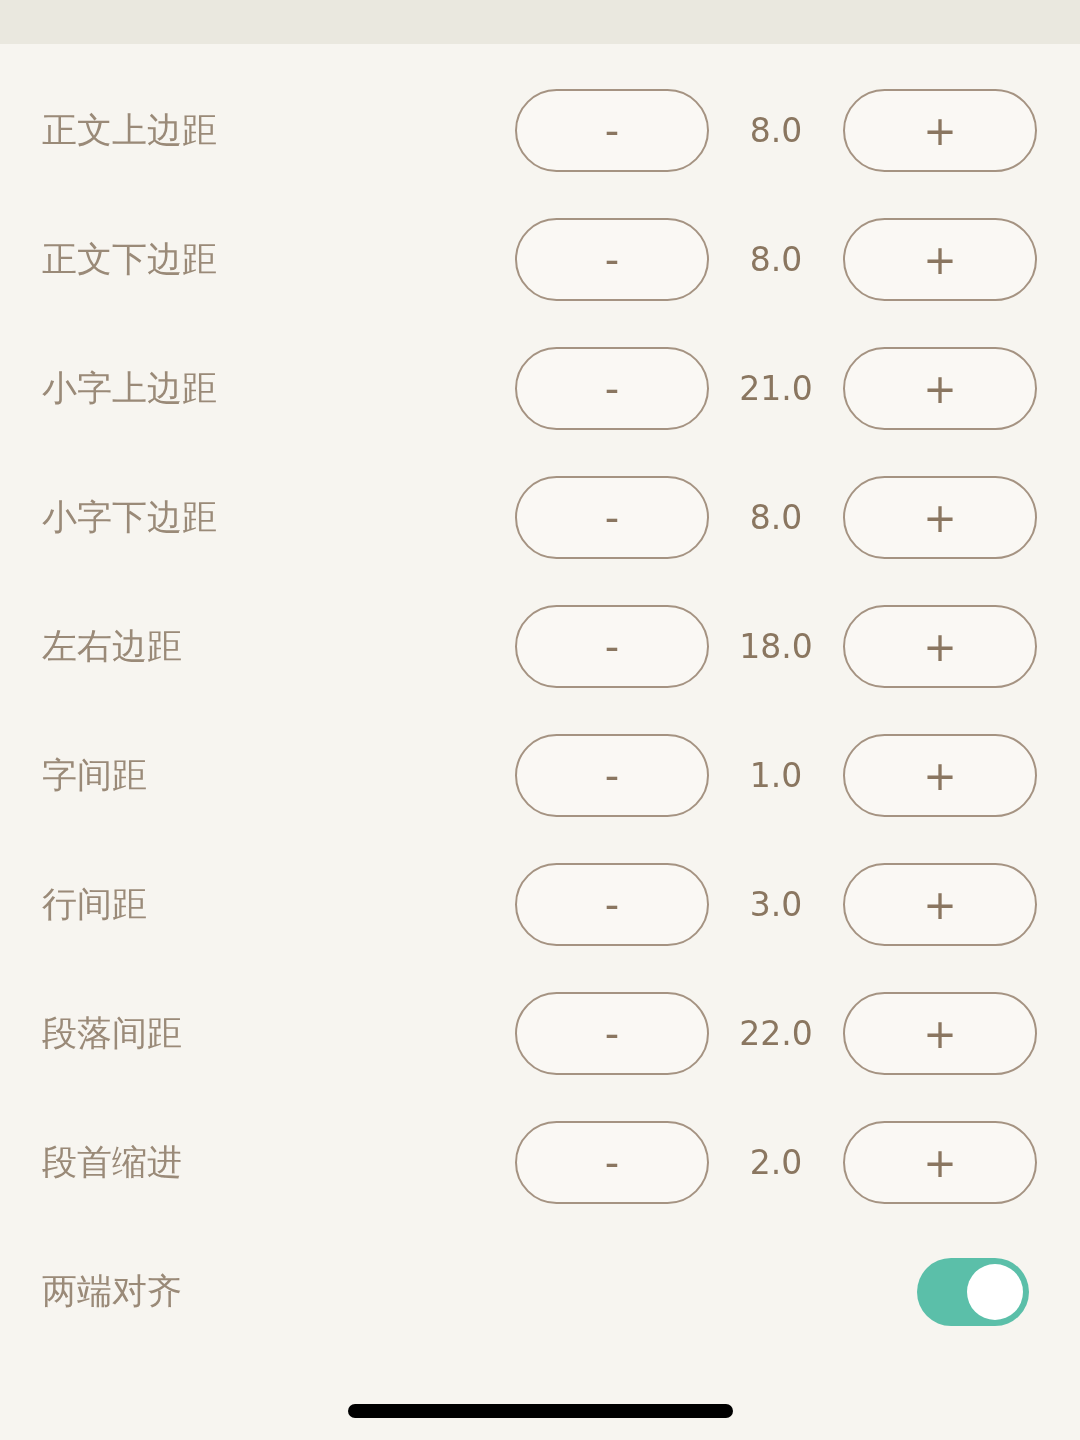  I want to click on setting-value: 21.0, so click(776, 388).